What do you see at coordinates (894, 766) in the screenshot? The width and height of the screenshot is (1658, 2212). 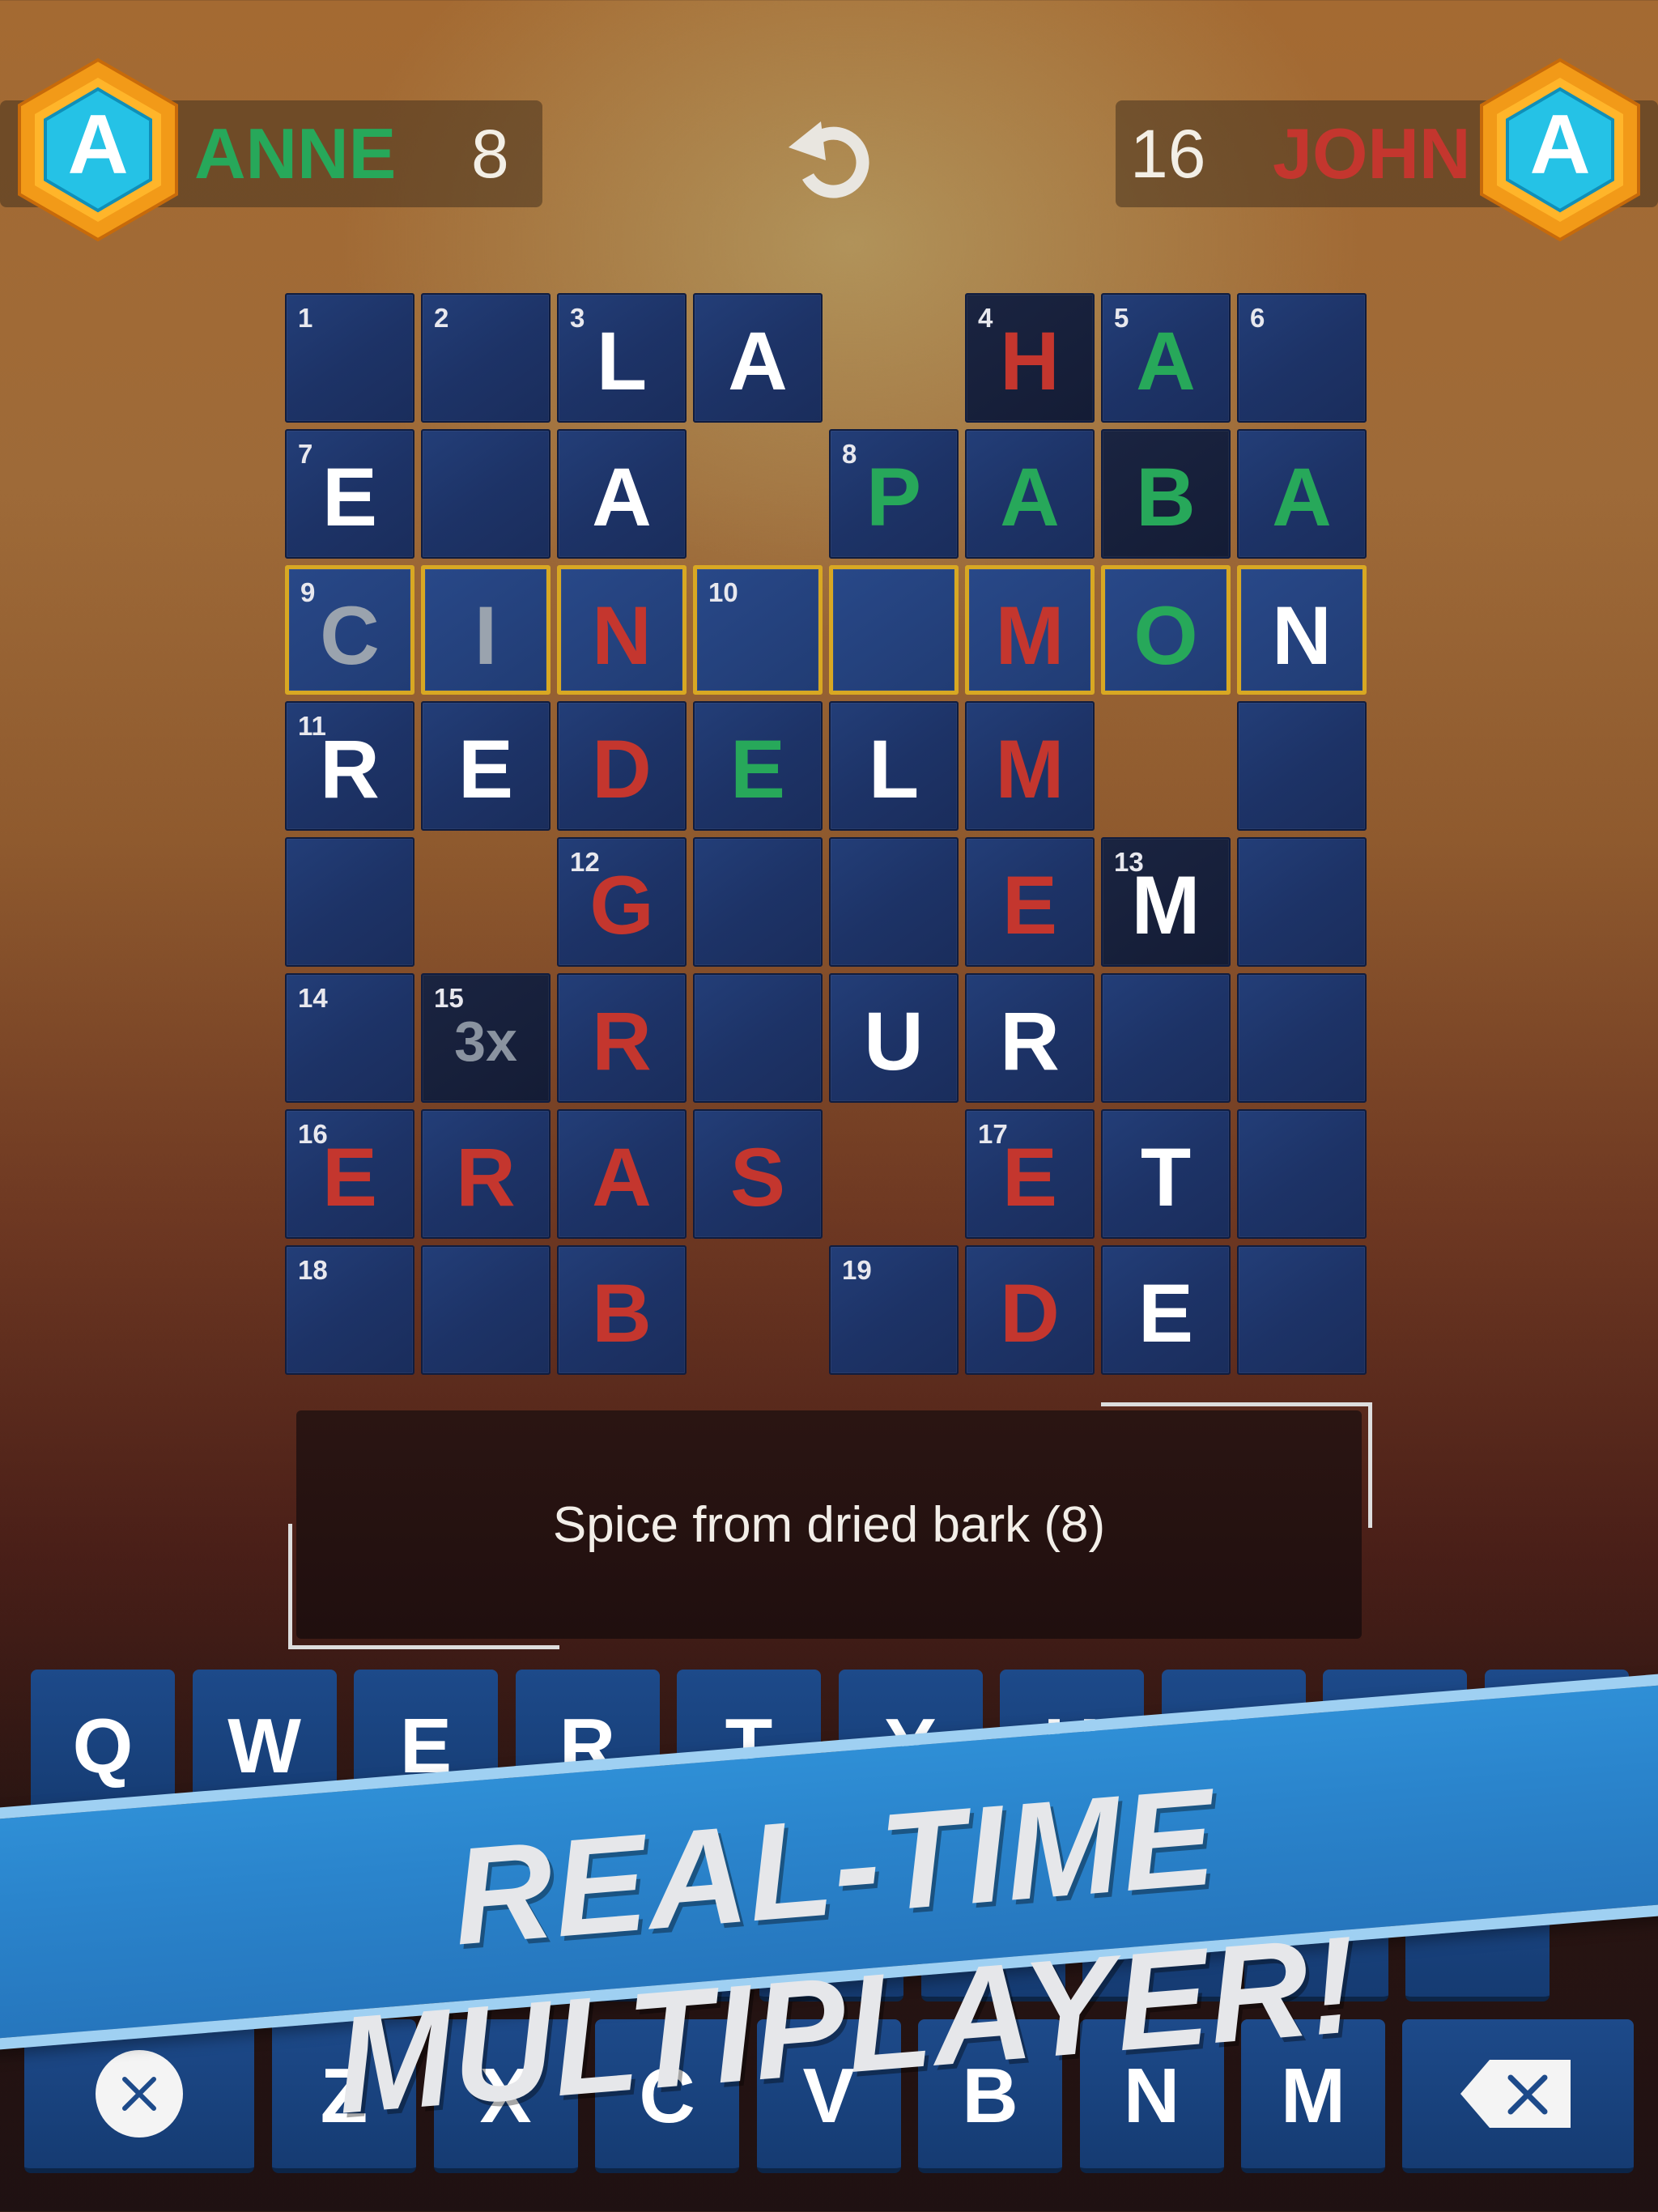 I see `grid-cell: L` at bounding box center [894, 766].